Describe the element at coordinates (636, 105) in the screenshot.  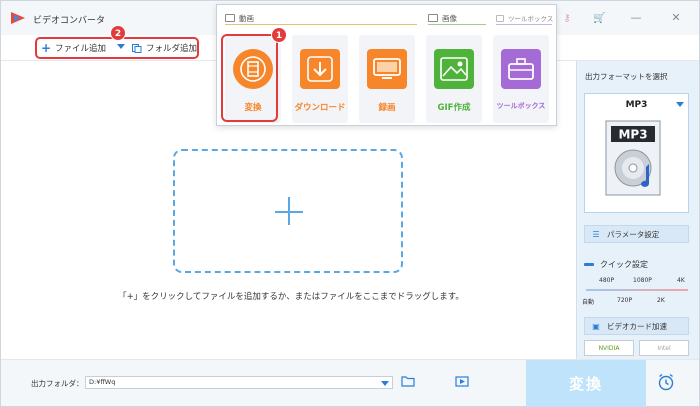
I see `format-name: MP3` at that location.